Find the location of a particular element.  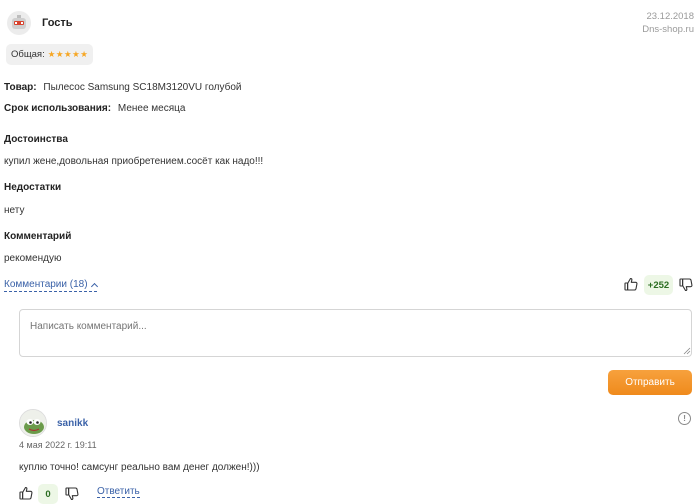

comment-thumbs-down-icon is located at coordinates (72, 494).